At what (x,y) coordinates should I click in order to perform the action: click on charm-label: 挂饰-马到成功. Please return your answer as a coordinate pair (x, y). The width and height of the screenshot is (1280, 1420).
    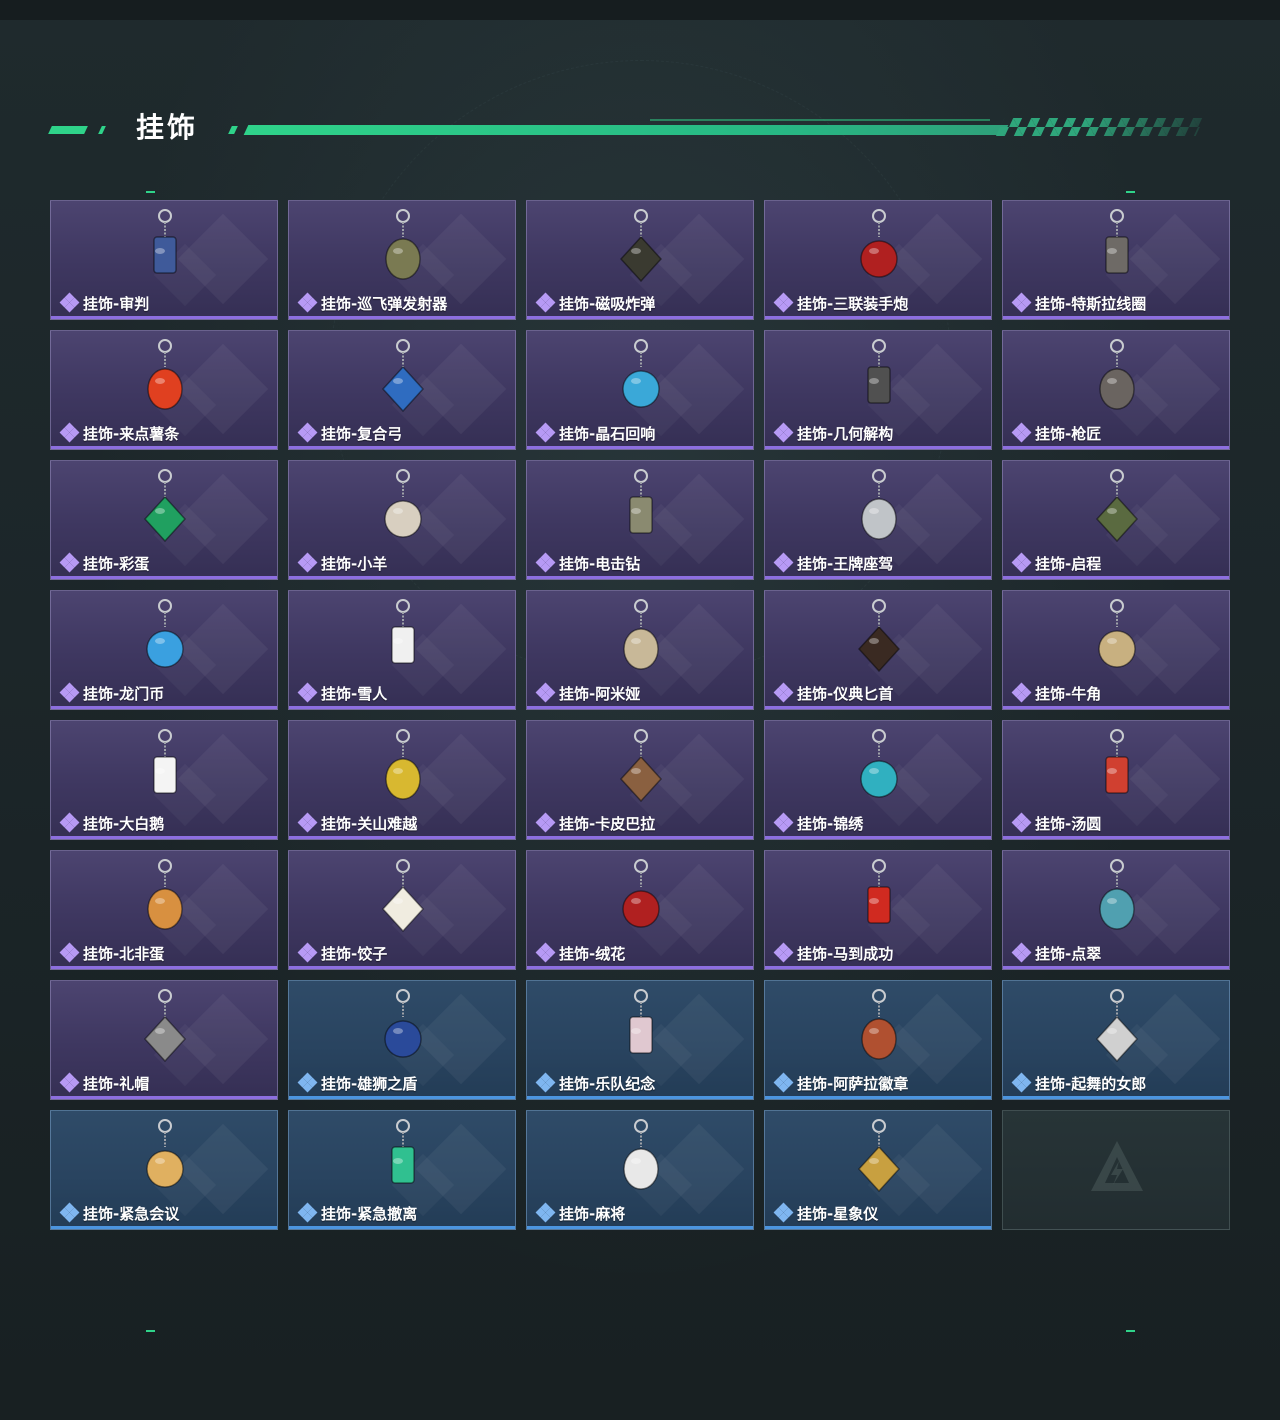
    Looking at the image, I should click on (833, 952).